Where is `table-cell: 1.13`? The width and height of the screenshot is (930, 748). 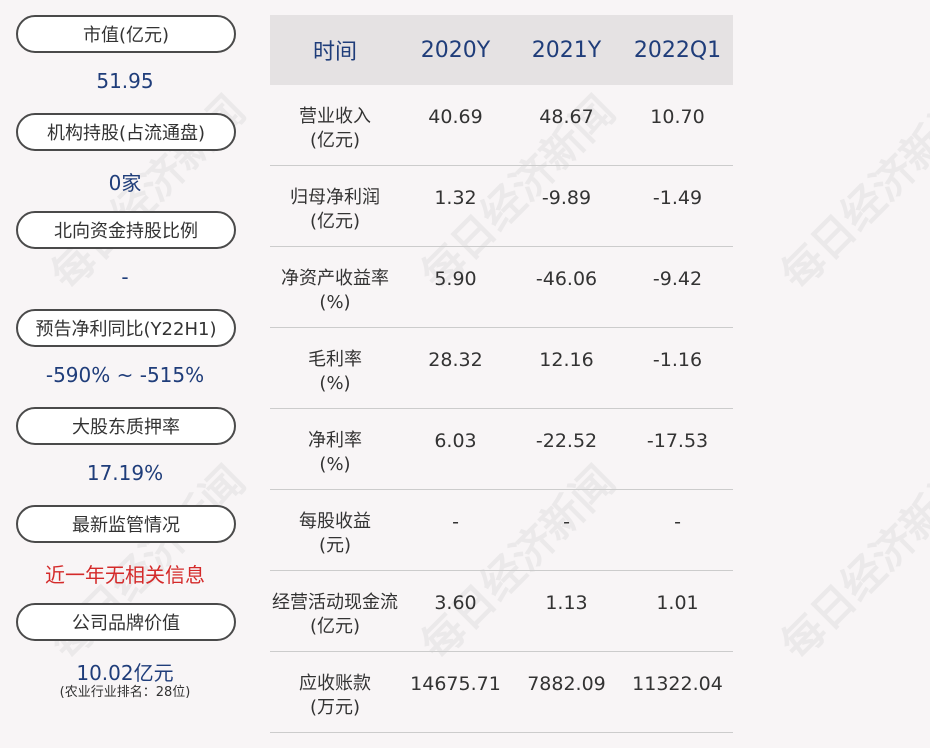 table-cell: 1.13 is located at coordinates (566, 603).